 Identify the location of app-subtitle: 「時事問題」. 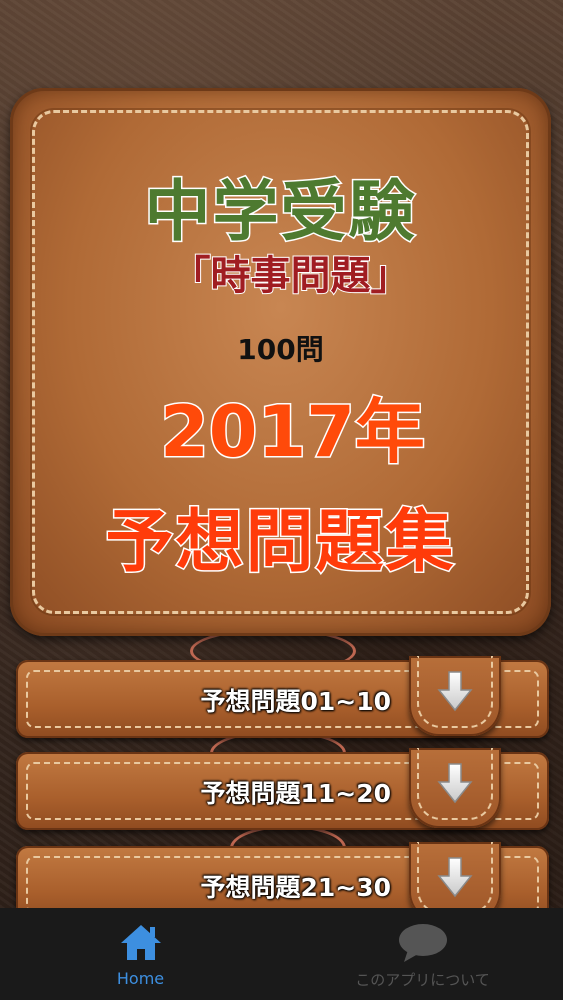
(291, 276).